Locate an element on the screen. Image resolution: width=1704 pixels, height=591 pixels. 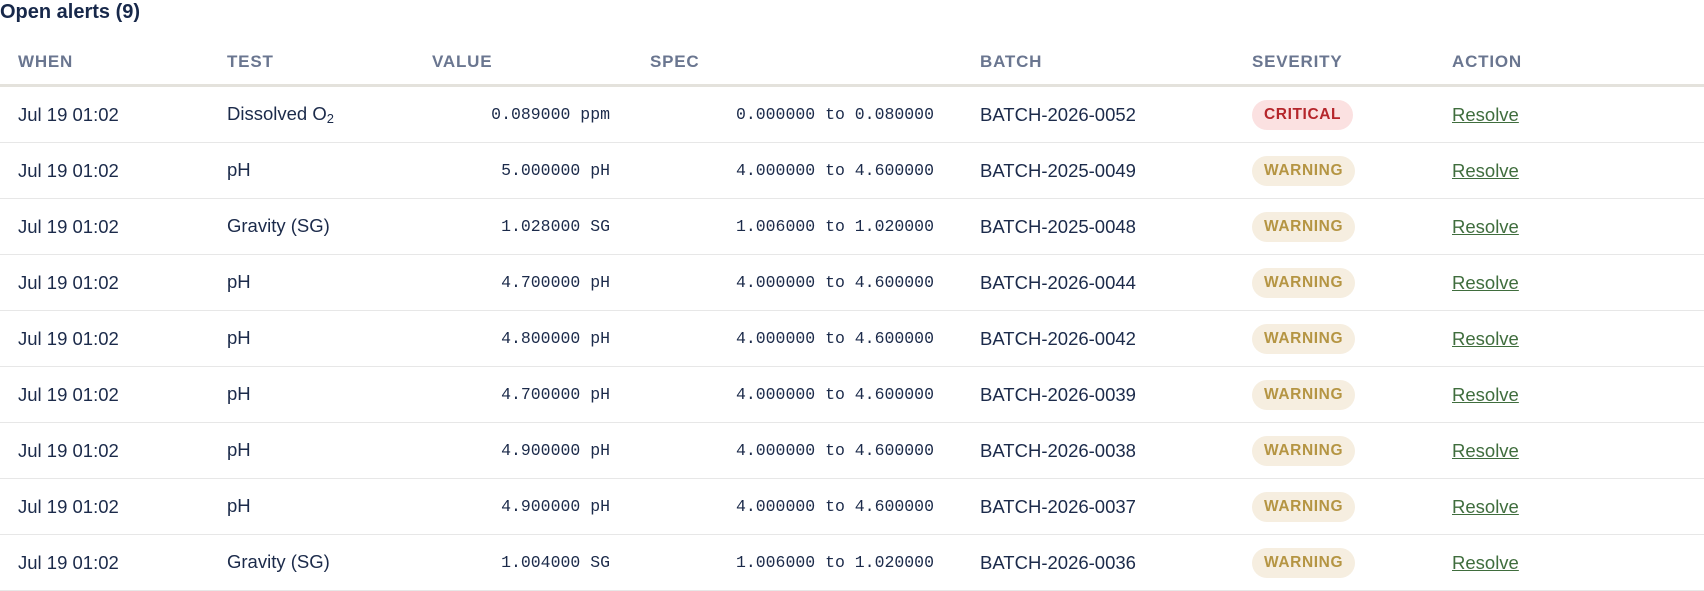
cell-value: 1.028000 SG is located at coordinates (523, 226).